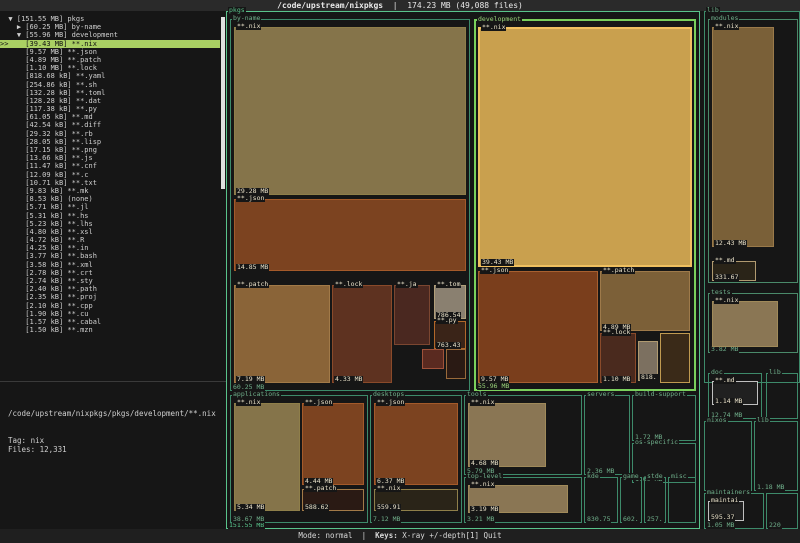 Image resolution: width=800 pixels, height=543 pixels. I want to click on tree-row: [4.72 kB] **.R, so click(110, 240).